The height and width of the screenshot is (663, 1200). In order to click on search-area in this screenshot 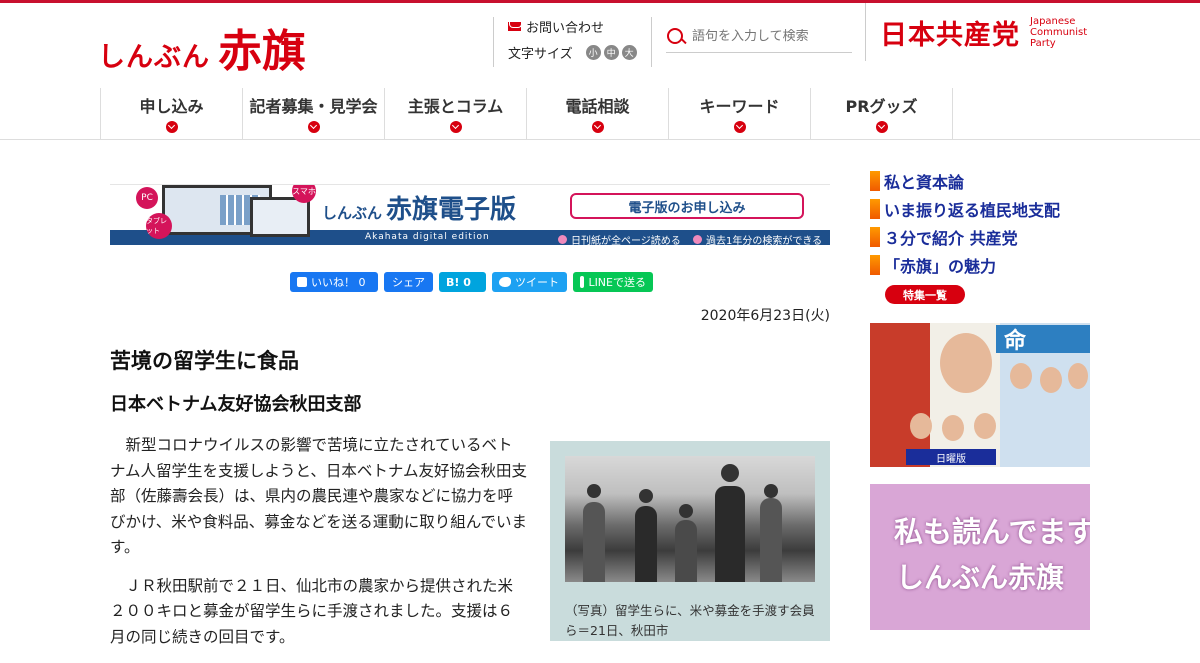, I will do `click(751, 42)`.